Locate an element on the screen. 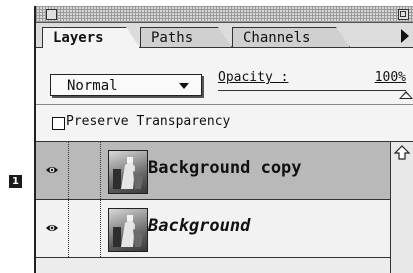 This screenshot has width=413, height=273. preserve-transparency-label: Preserve Transparency is located at coordinates (148, 121).